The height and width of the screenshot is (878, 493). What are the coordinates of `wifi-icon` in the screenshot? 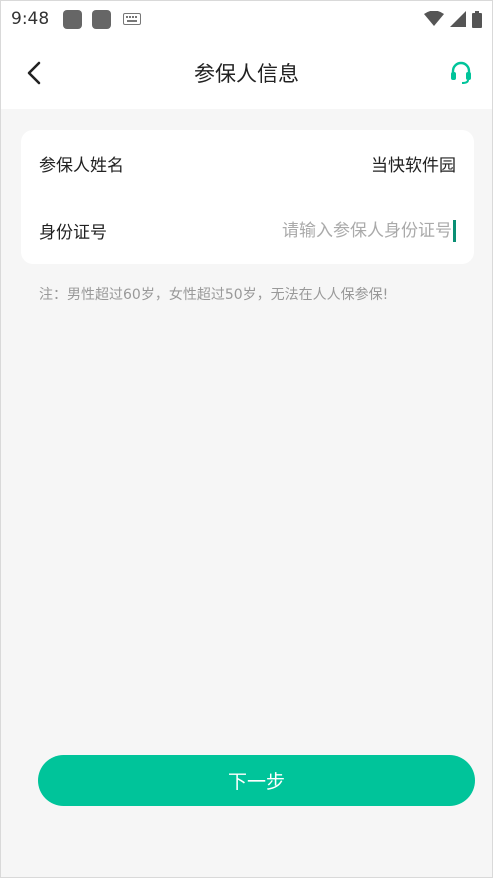 It's located at (434, 18).